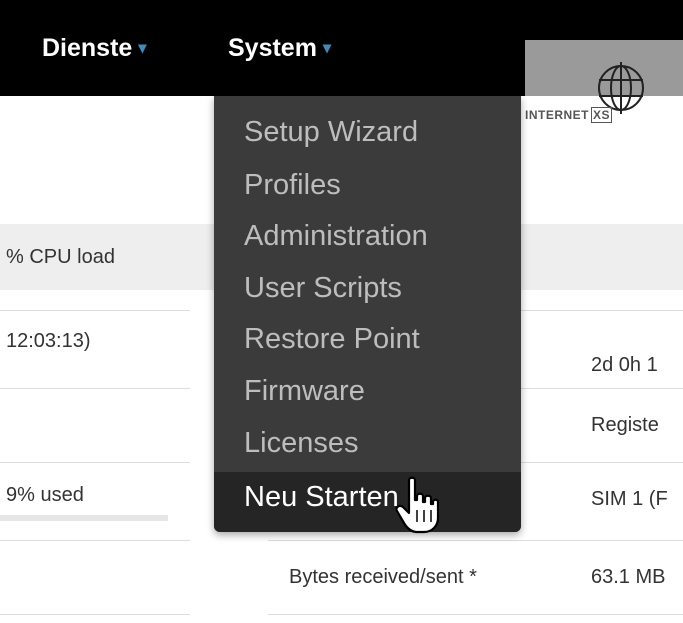 This screenshot has height=623, width=683. Describe the element at coordinates (84, 518) in the screenshot. I see `storage-progress-bar` at that location.